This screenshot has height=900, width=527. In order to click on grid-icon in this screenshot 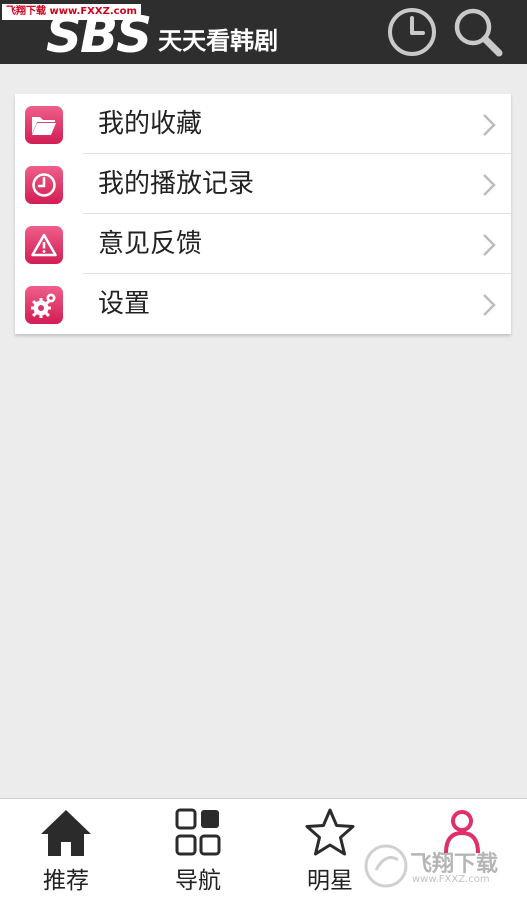, I will do `click(198, 832)`.